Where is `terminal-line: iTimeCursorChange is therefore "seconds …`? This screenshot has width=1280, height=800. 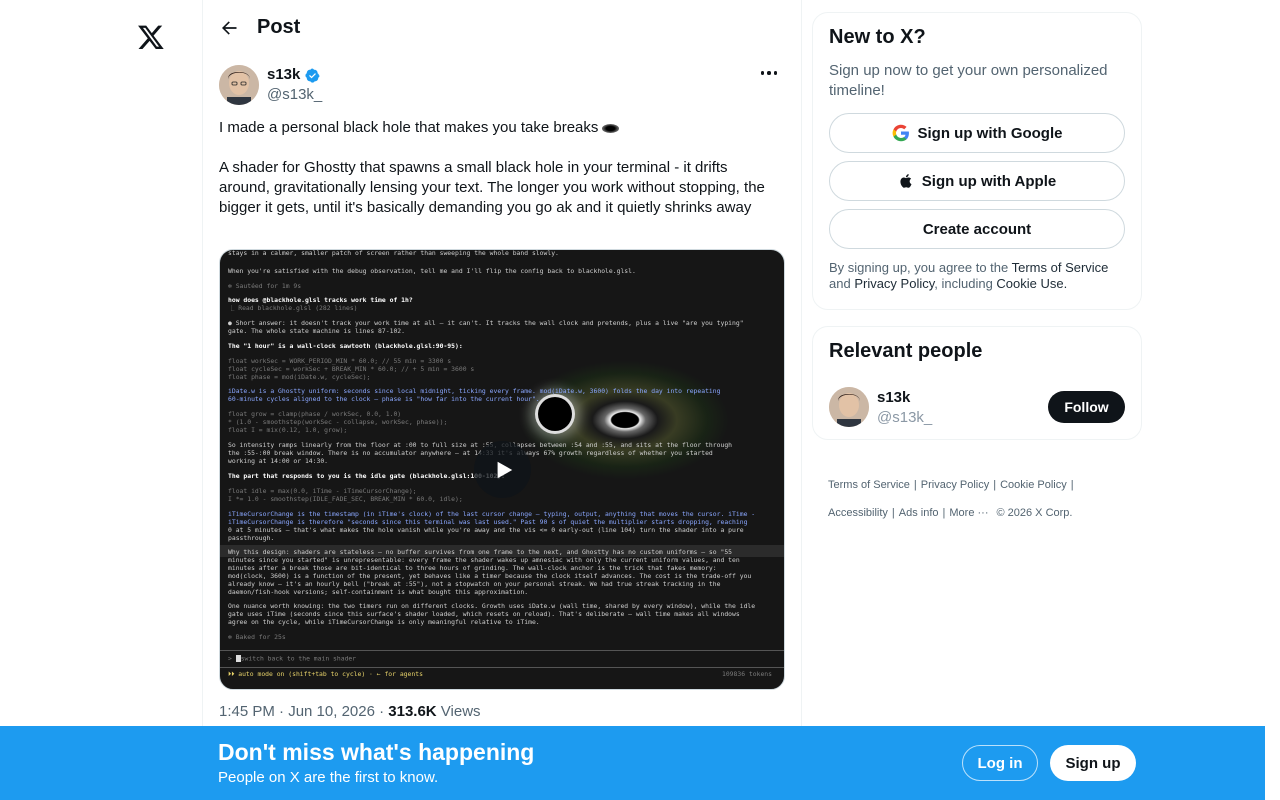 terminal-line: iTimeCursorChange is therefore "seconds … is located at coordinates (488, 522).